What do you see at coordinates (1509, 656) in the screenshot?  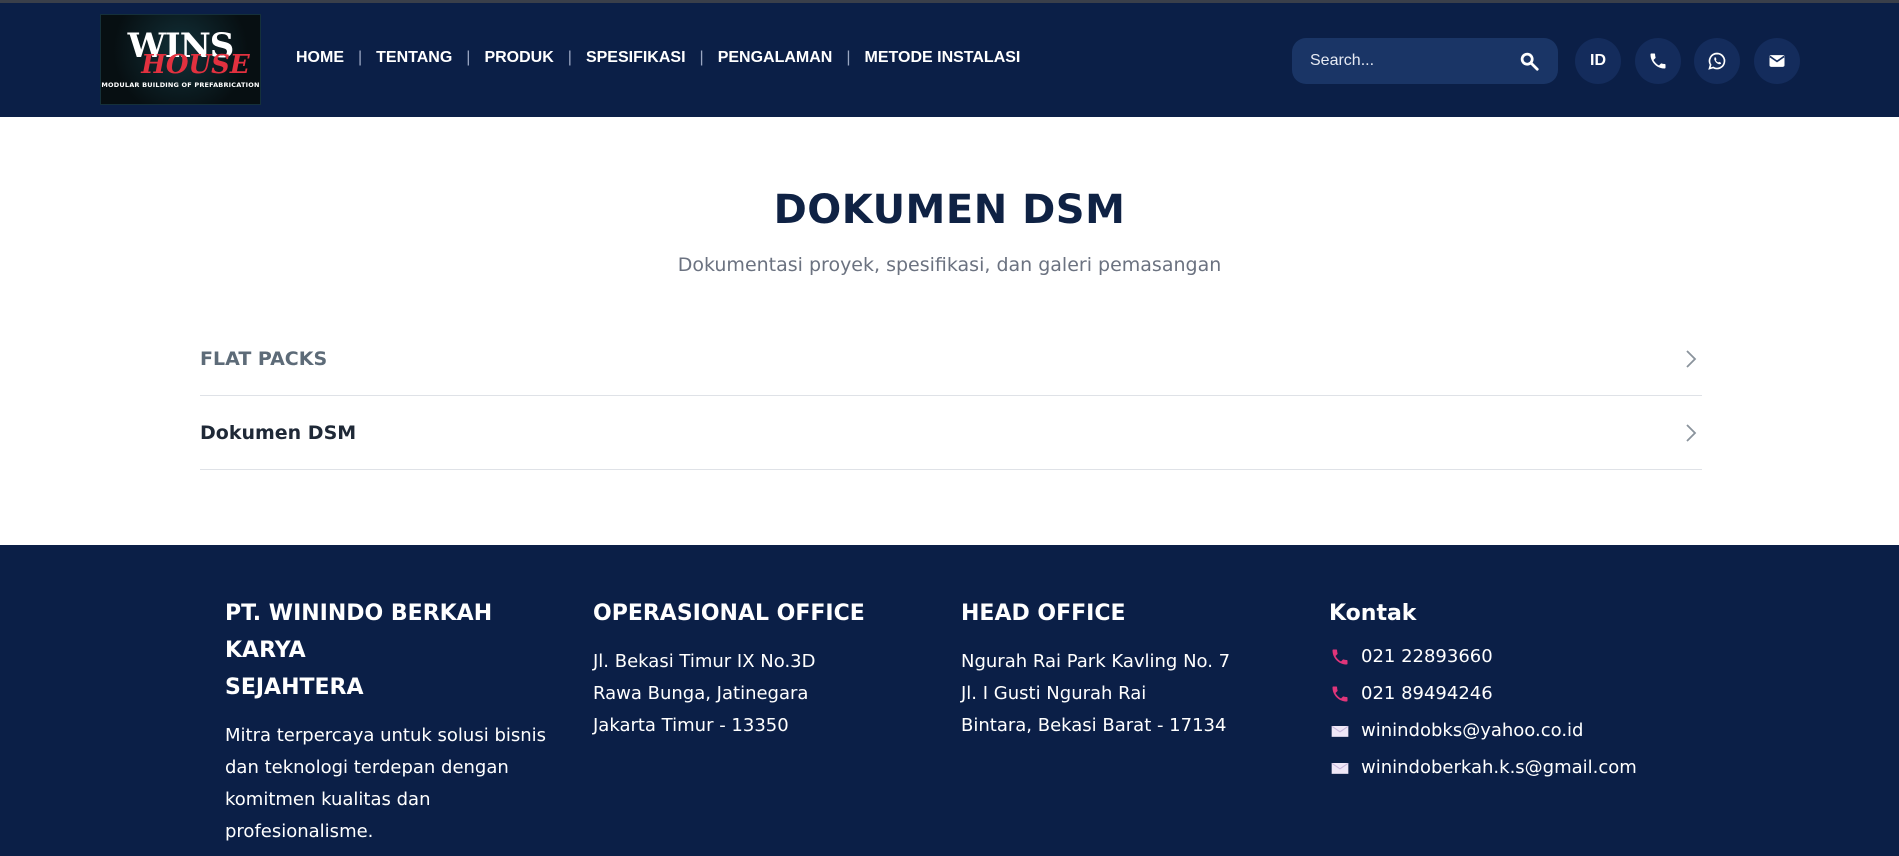 I see `contact-phone-1: 021 22893660` at bounding box center [1509, 656].